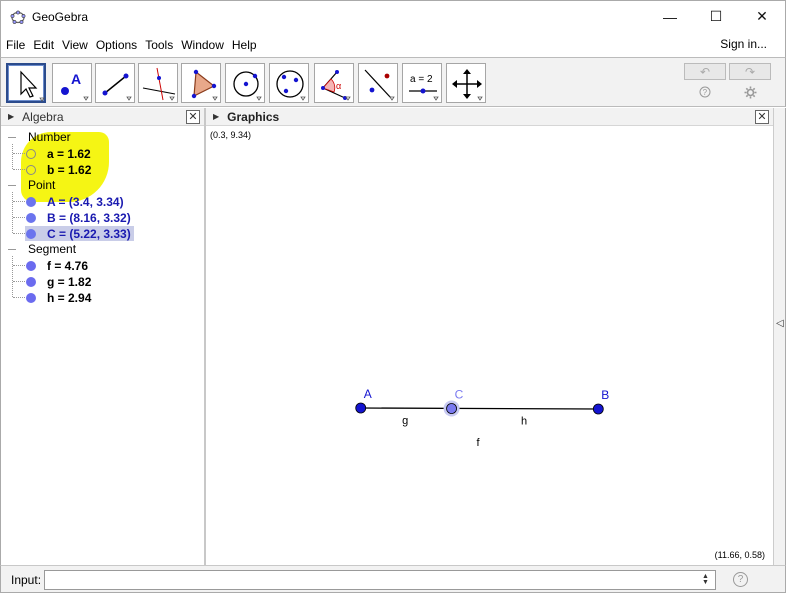 This screenshot has width=786, height=593. I want to click on corner-coordinates-bottom-right: (11.66, 0.58), so click(739, 555).